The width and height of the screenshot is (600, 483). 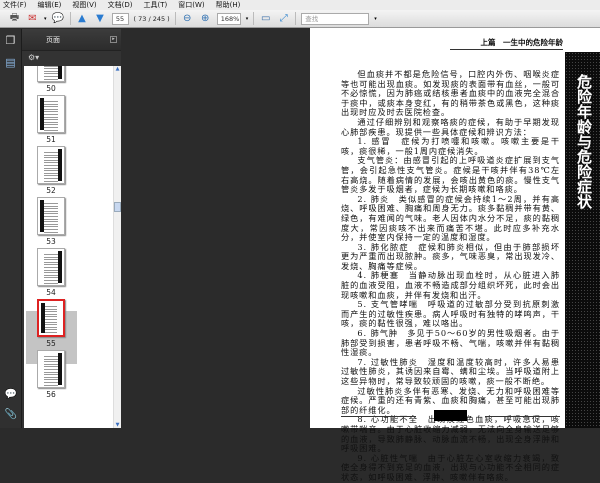 What do you see at coordinates (11, 414) in the screenshot?
I see `attachments-icon: 📎` at bounding box center [11, 414].